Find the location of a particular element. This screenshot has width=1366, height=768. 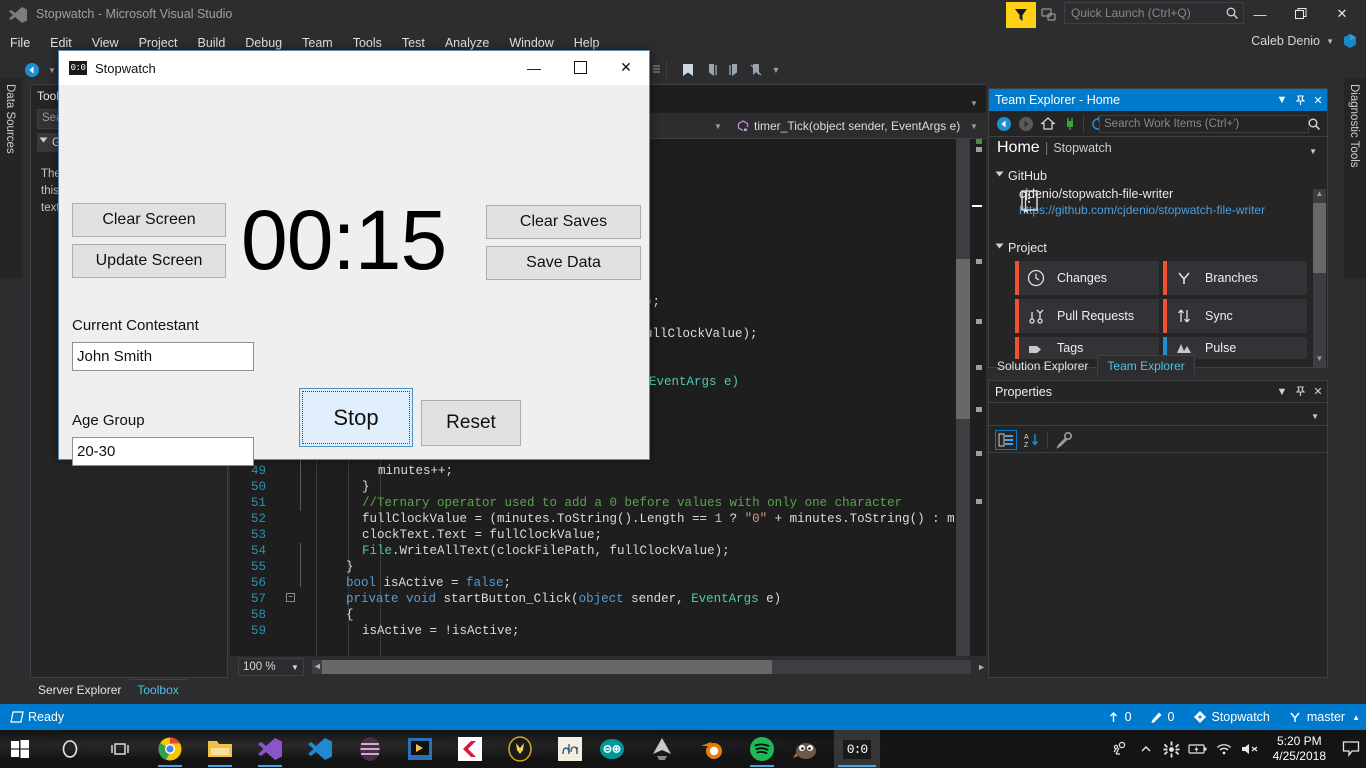

clear-bookmarks-icon is located at coordinates (756, 70).